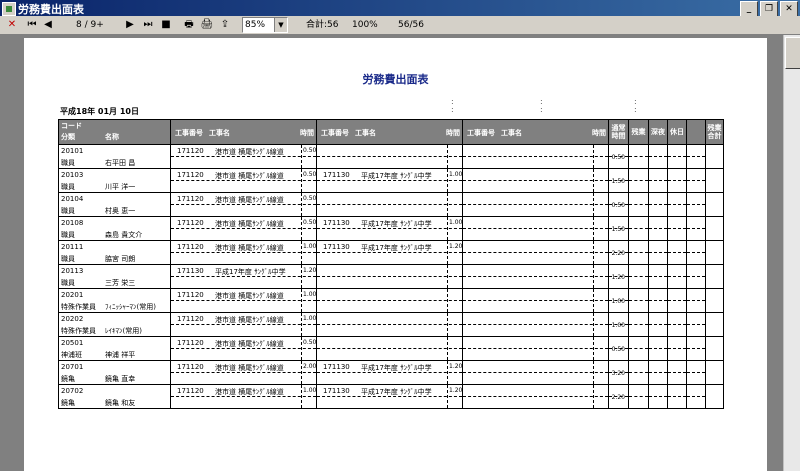 The image size is (800, 471). I want to click on zoom-select: 85% ▼, so click(265, 25).